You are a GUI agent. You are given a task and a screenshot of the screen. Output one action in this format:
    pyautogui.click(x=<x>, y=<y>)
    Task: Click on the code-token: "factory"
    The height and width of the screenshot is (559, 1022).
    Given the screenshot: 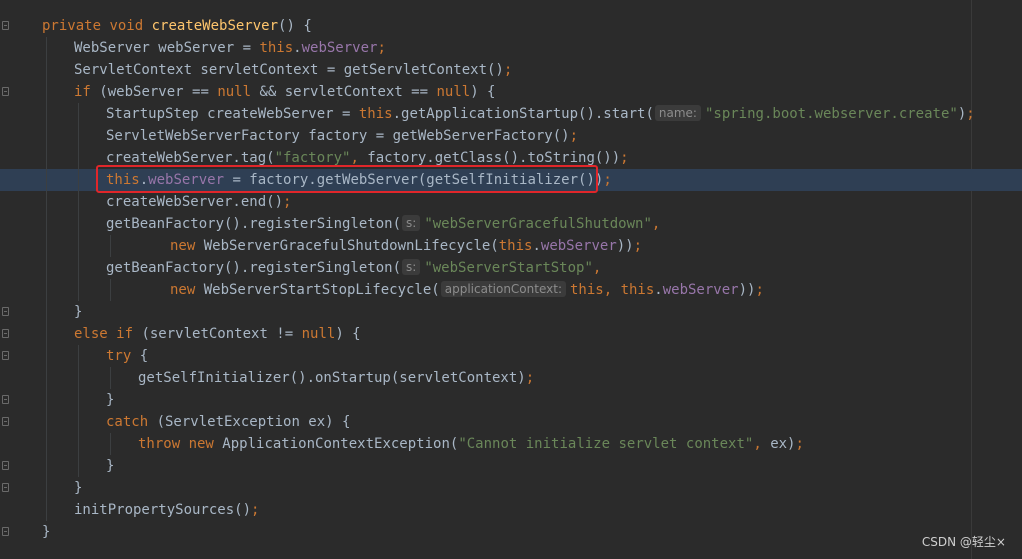 What is the action you would take?
    pyautogui.click(x=312, y=158)
    